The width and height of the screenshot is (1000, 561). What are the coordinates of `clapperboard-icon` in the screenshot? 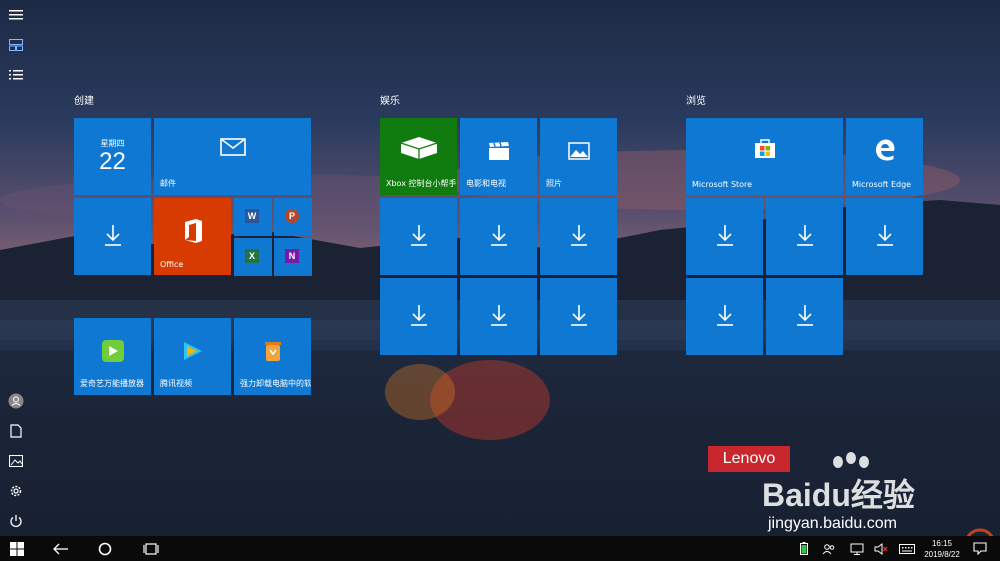 It's located at (499, 153).